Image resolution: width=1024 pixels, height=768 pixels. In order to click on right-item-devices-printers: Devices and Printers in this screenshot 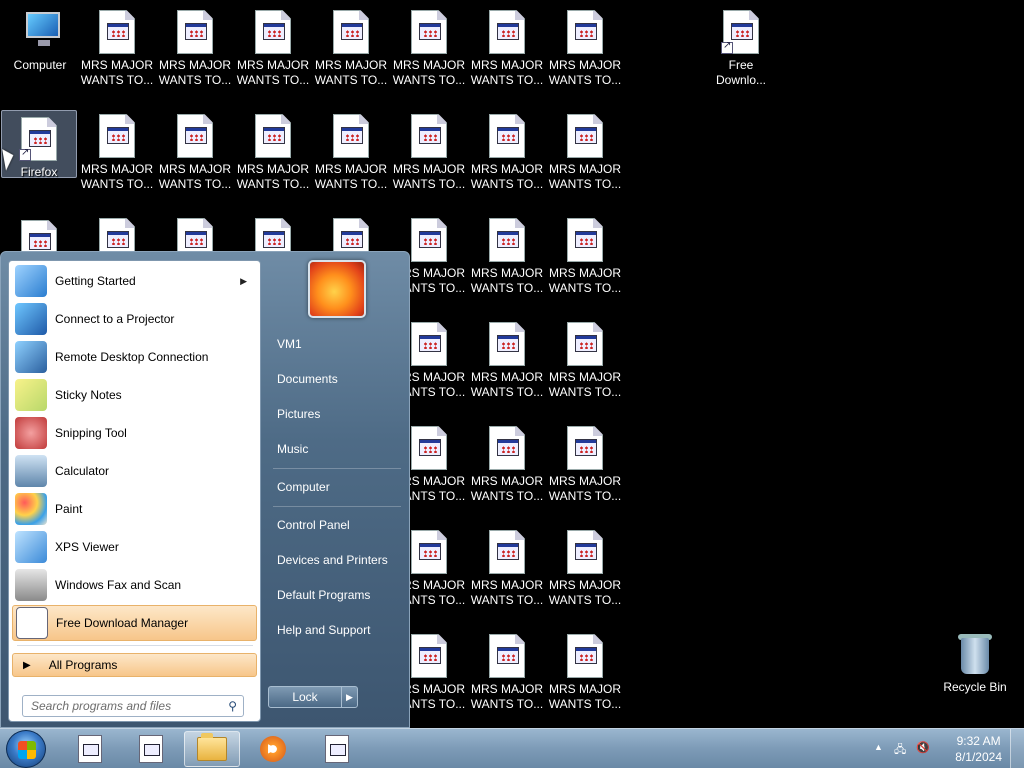, I will do `click(336, 560)`.